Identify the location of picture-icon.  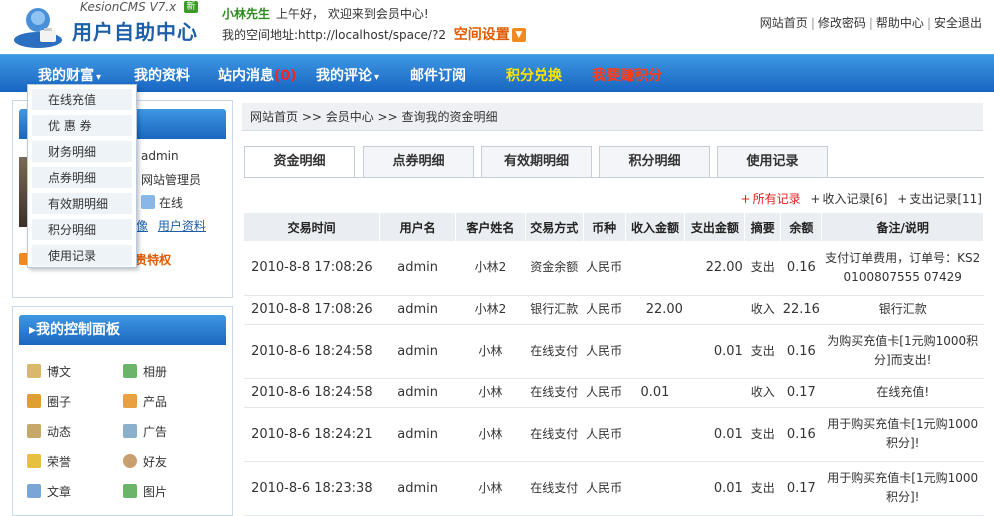
(130, 491).